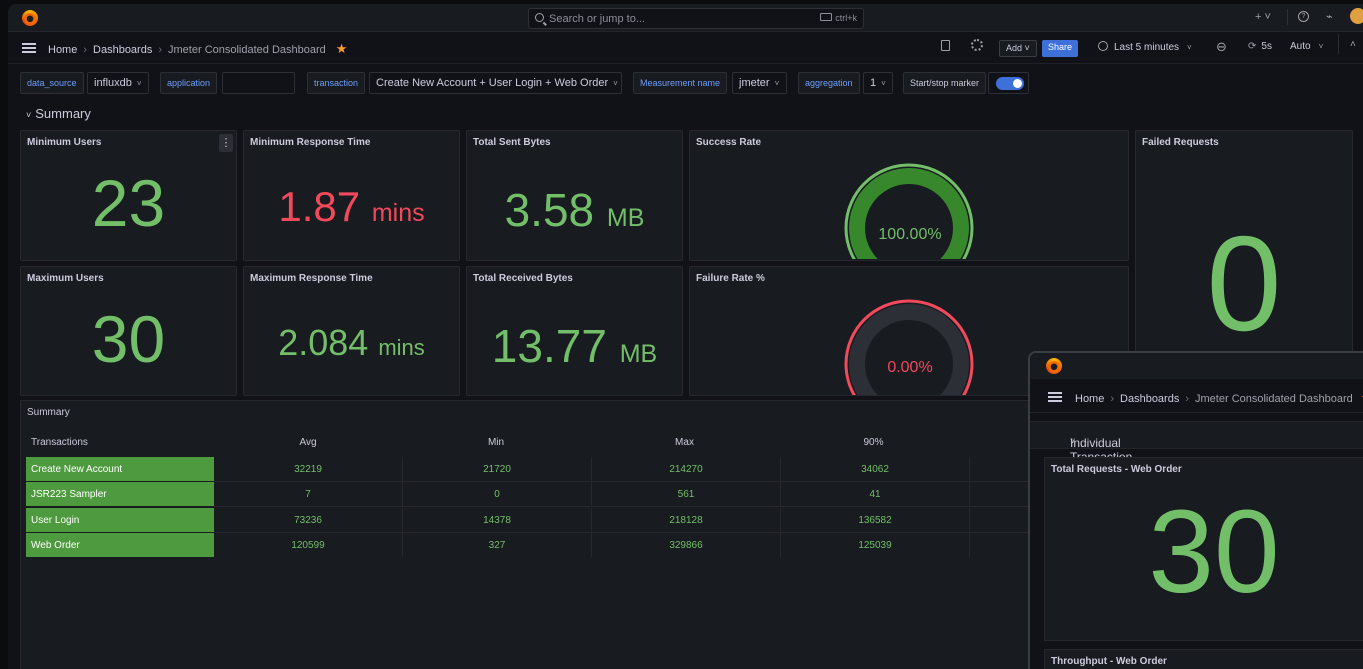  What do you see at coordinates (1353, 44) in the screenshot?
I see `chevron-up-icon: ˄` at bounding box center [1353, 44].